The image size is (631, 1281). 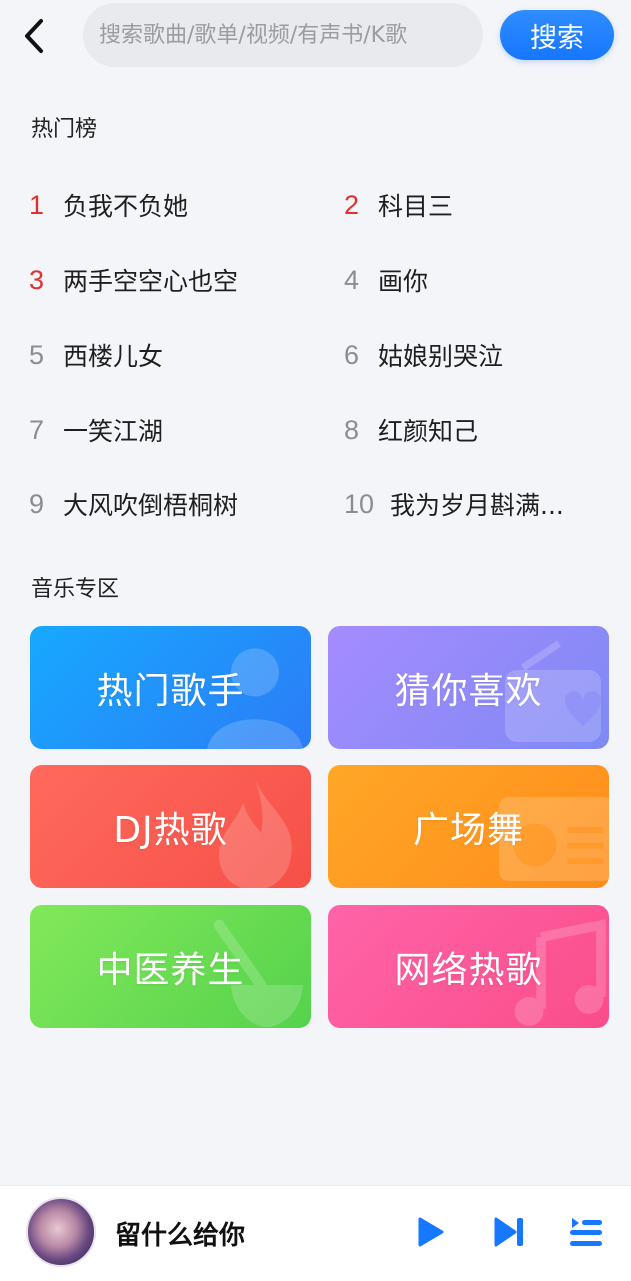 I want to click on hot-item-9: 9 大风吹倒梧桐树, so click(x=133, y=504).